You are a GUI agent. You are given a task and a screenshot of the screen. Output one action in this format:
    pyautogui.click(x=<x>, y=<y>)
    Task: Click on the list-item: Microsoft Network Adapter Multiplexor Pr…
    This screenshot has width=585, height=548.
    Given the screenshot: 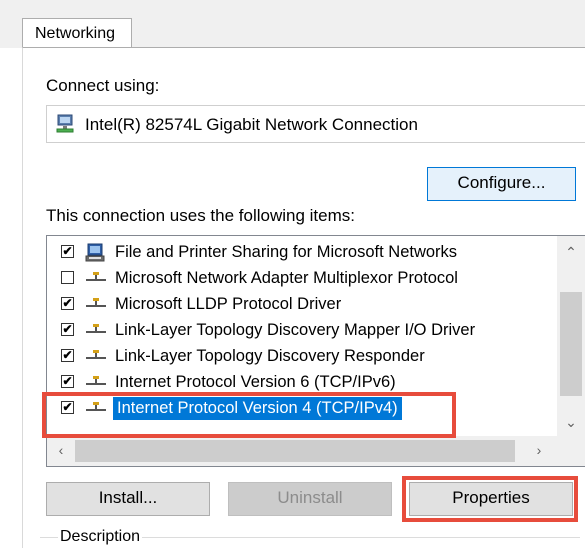 What is the action you would take?
    pyautogui.click(x=307, y=279)
    